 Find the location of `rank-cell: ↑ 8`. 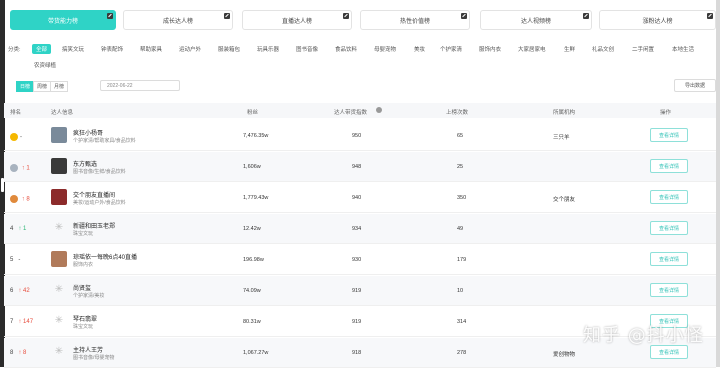

rank-cell: ↑ 8 is located at coordinates (20, 199).